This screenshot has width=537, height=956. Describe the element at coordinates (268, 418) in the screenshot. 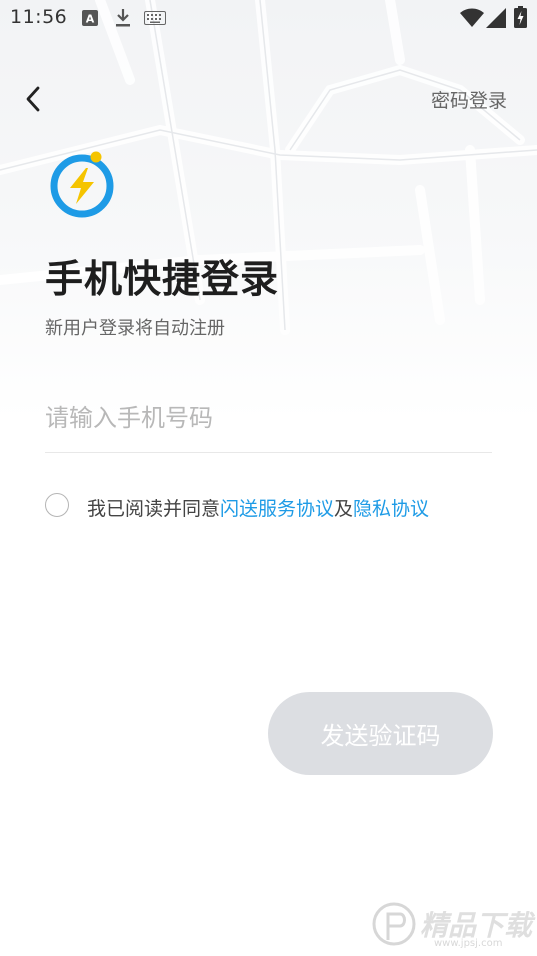

I see `phone-number-input` at that location.